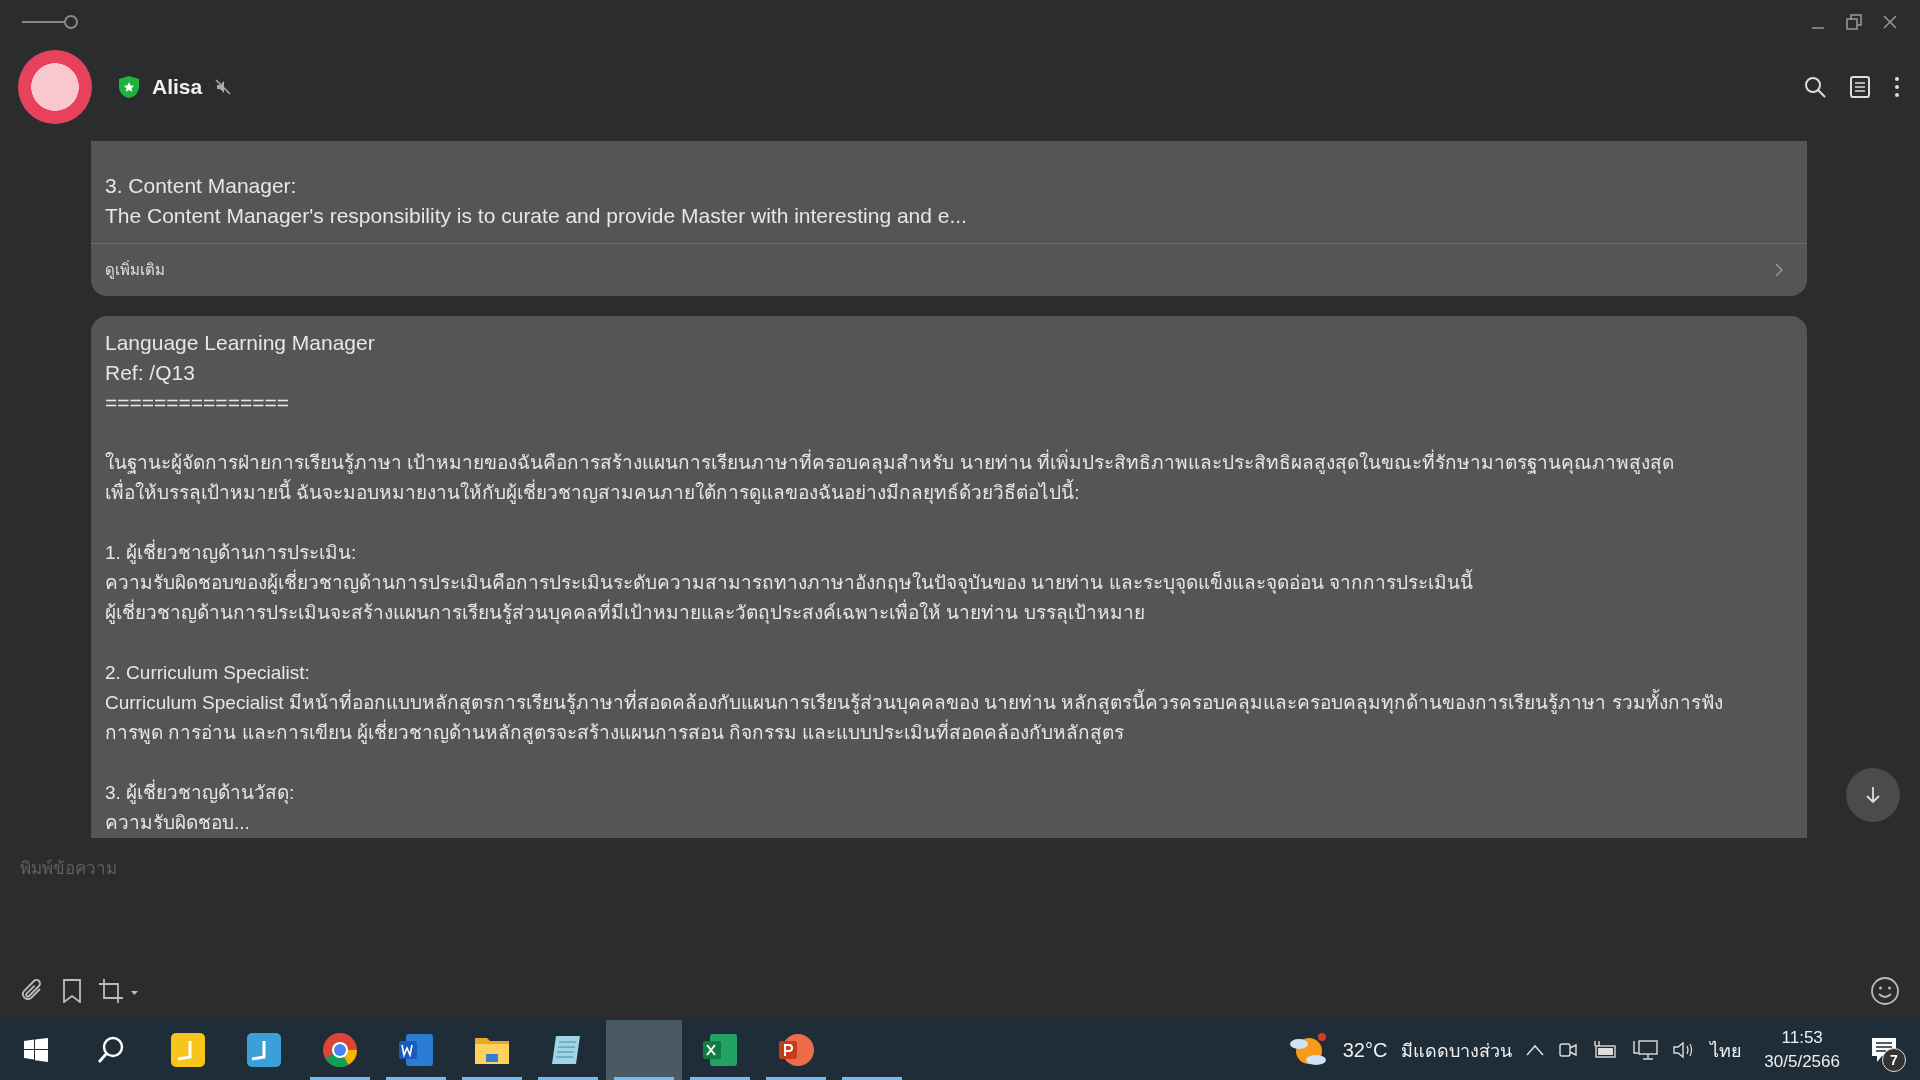 The height and width of the screenshot is (1080, 1920). Describe the element at coordinates (1365, 1050) in the screenshot. I see `temperature-text: 32°C` at that location.